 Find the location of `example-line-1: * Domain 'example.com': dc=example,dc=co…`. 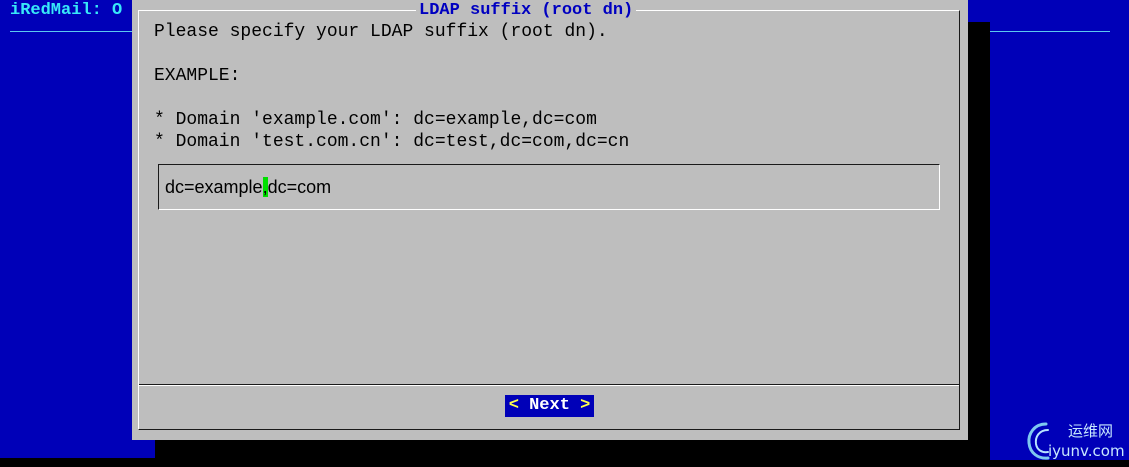

example-line-1: * Domain 'example.com': dc=example,dc=co… is located at coordinates (375, 120).